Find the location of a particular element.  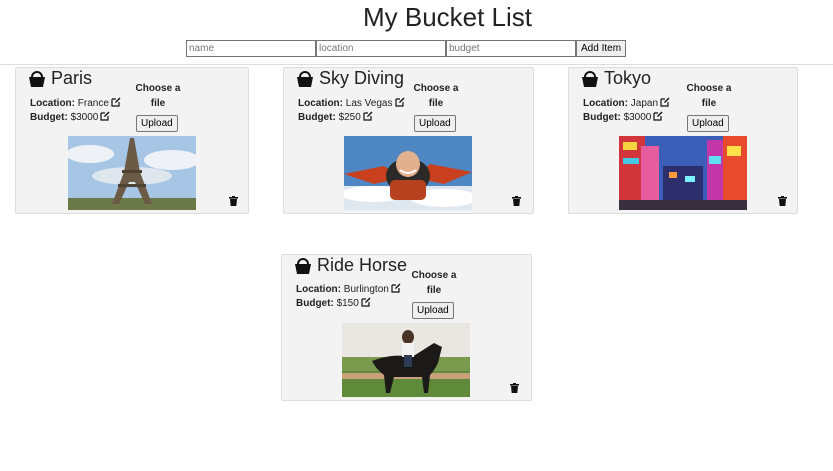

budget-input is located at coordinates (511, 48).